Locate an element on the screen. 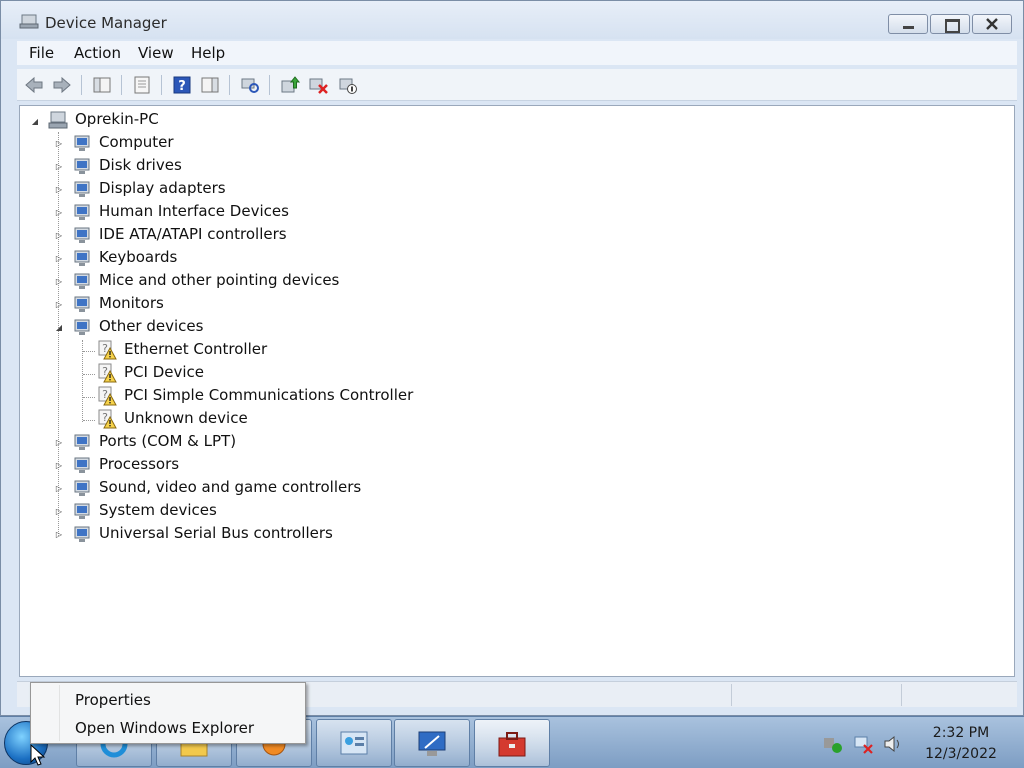  scan-hardware-icon is located at coordinates (250, 85).